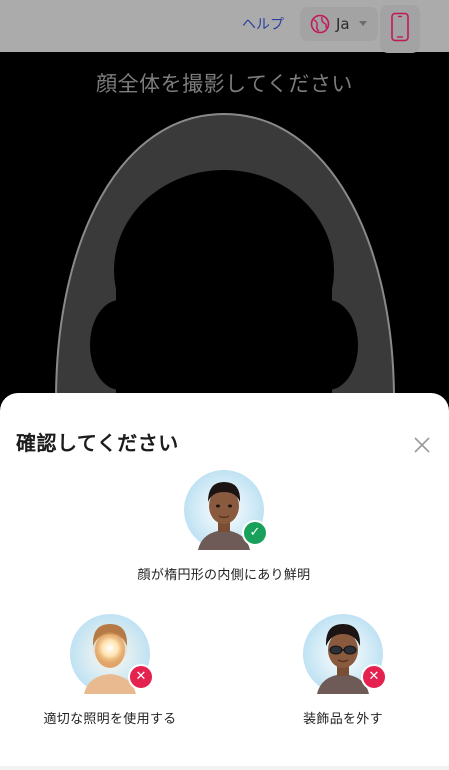  Describe the element at coordinates (363, 23) in the screenshot. I see `chevron-down-icon` at that location.